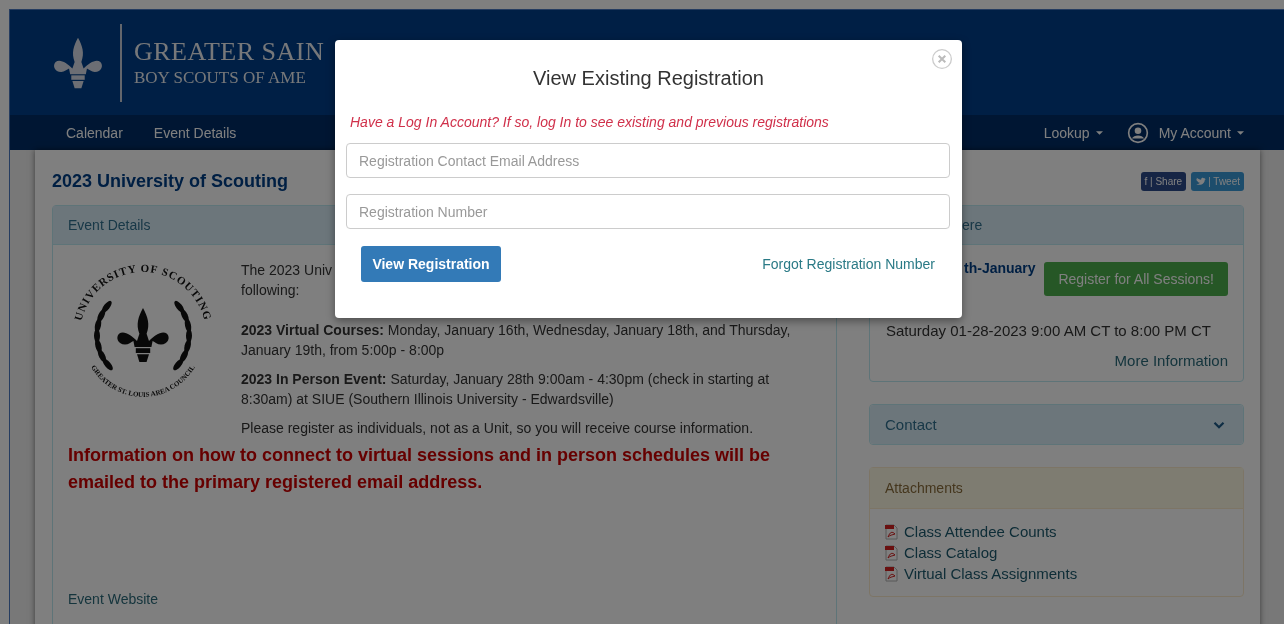  What do you see at coordinates (848, 264) in the screenshot?
I see `forgot-number-link: Forgot Registration Number` at bounding box center [848, 264].